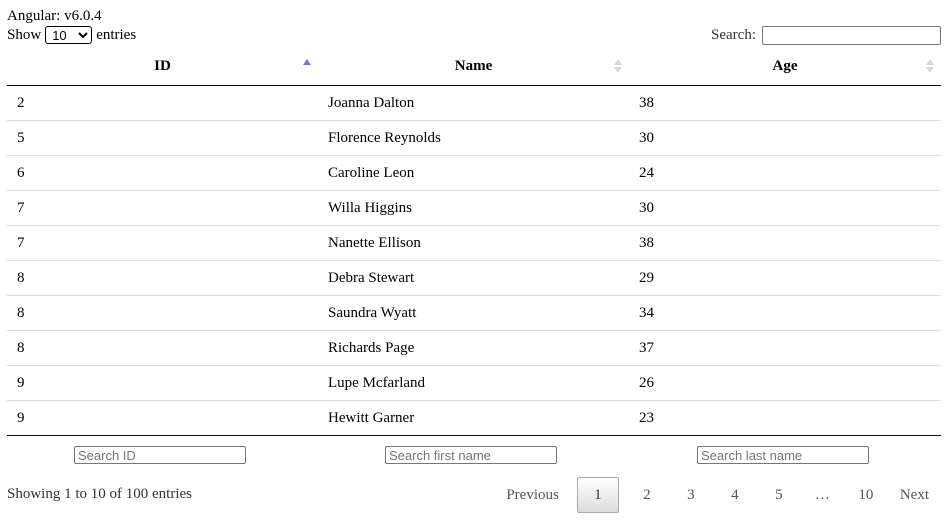  What do you see at coordinates (785, 313) in the screenshot?
I see `cell-age: 34` at bounding box center [785, 313].